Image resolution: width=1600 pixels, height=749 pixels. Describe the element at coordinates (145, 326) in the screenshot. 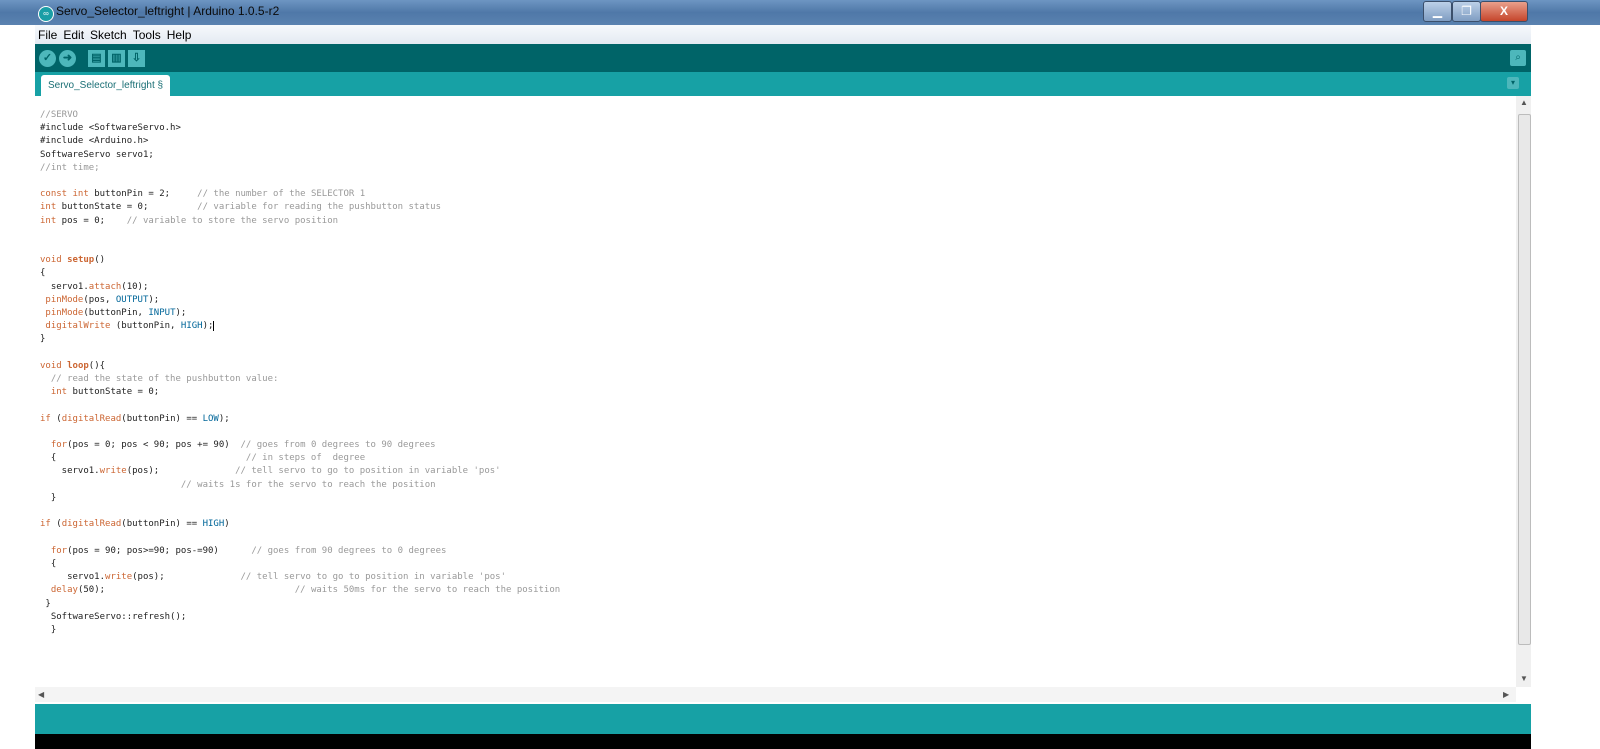

I see `code-token: (buttonPin,` at that location.